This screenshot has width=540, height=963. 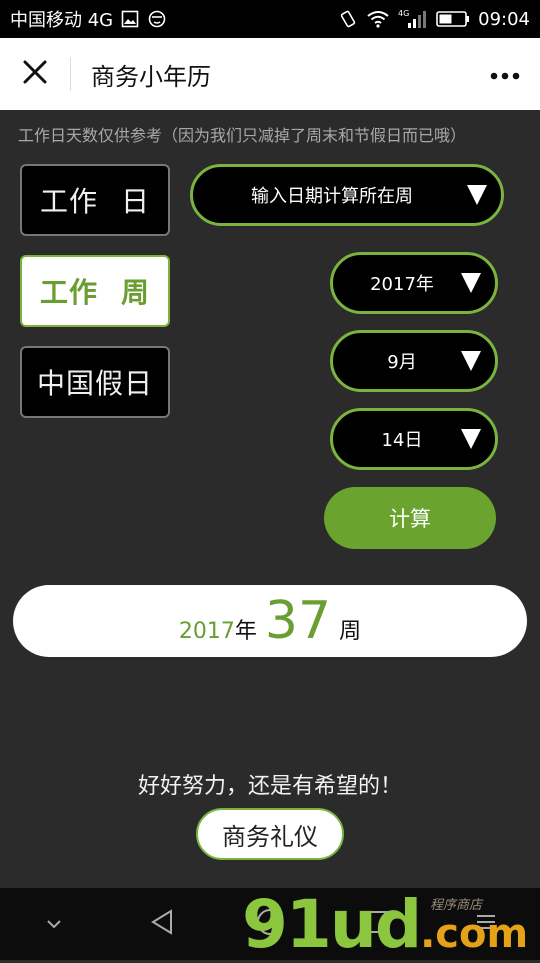 I want to click on close-button, so click(x=35, y=74).